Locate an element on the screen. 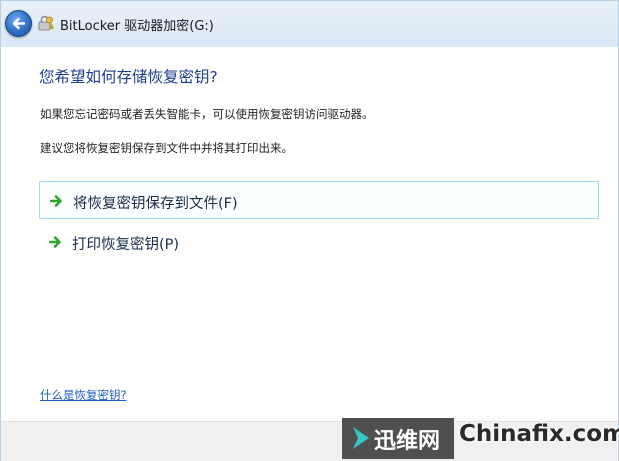 This screenshot has height=461, width=619. print-key-option: 打印恢复密钥(P) is located at coordinates (319, 242).